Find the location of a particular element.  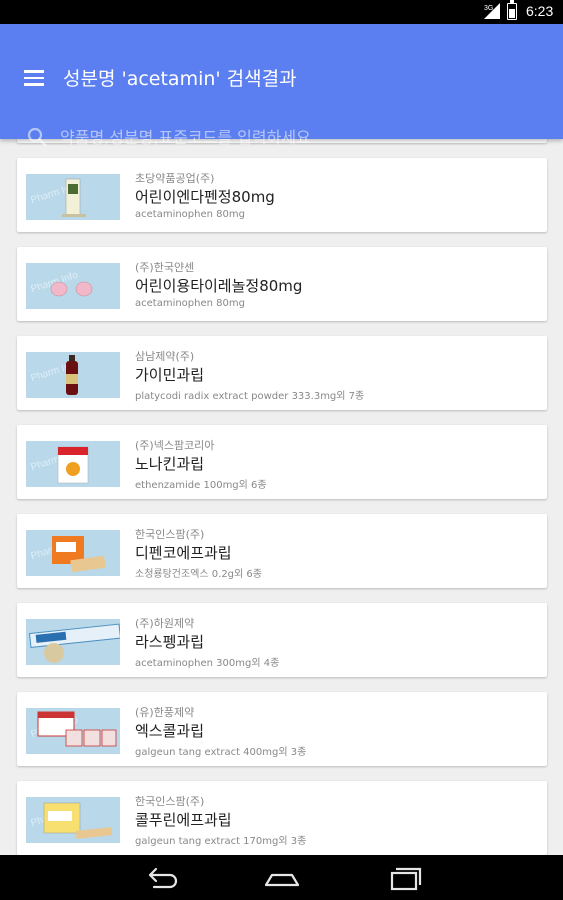

drug-name: 엑스콜과립 is located at coordinates (170, 731).